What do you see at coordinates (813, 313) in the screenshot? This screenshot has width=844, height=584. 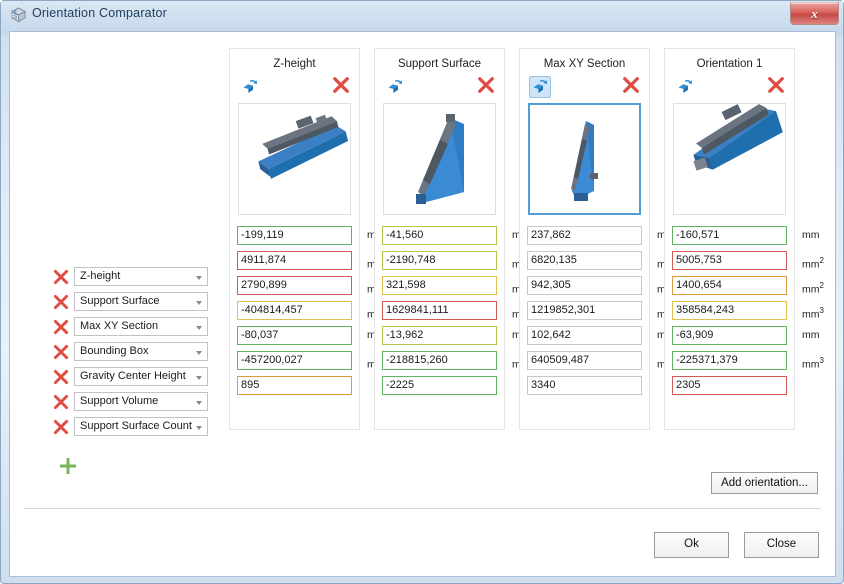 I see `unit-label: mm3` at bounding box center [813, 313].